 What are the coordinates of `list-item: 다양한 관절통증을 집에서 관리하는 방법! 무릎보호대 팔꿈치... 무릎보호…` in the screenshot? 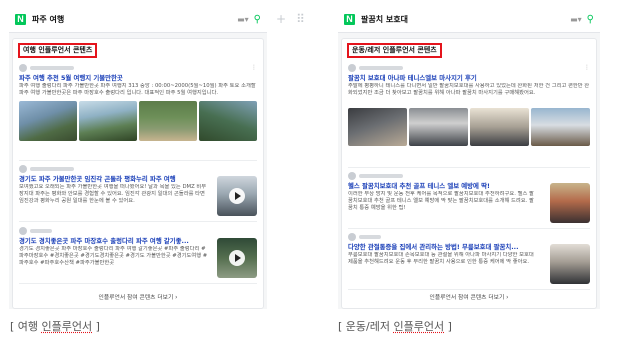 It's located at (469, 258).